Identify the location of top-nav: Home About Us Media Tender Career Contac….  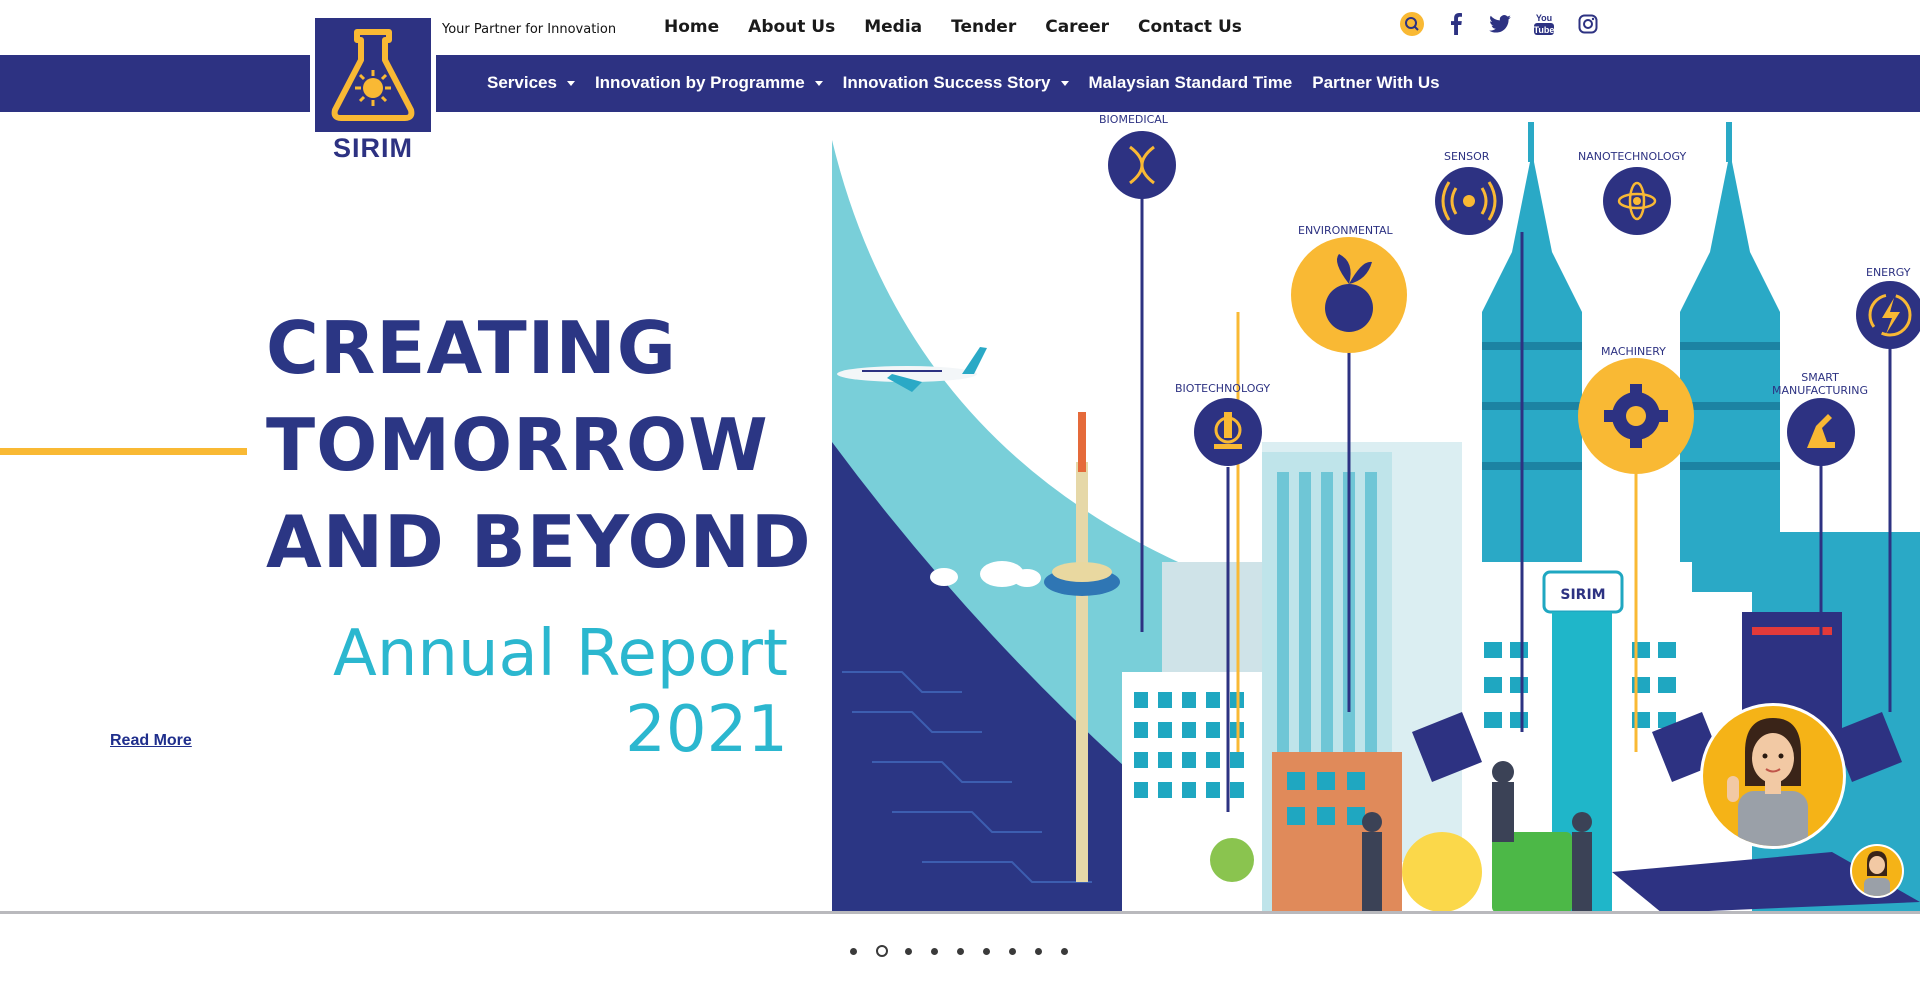
(967, 27).